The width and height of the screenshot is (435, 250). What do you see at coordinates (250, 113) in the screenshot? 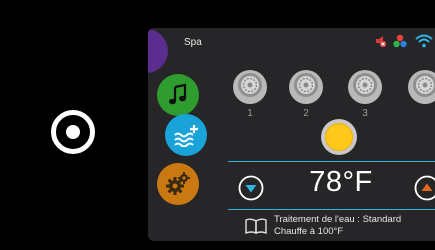
I see `jet-label-1: 1` at bounding box center [250, 113].